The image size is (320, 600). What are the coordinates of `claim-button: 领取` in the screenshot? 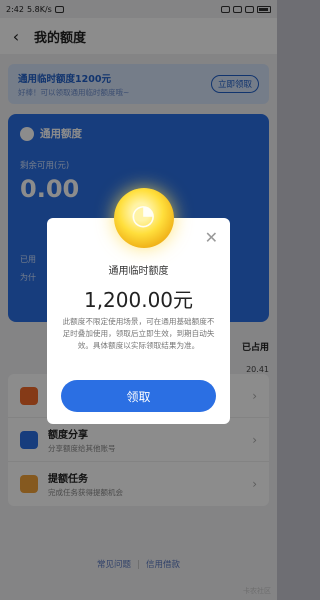 It's located at (138, 396).